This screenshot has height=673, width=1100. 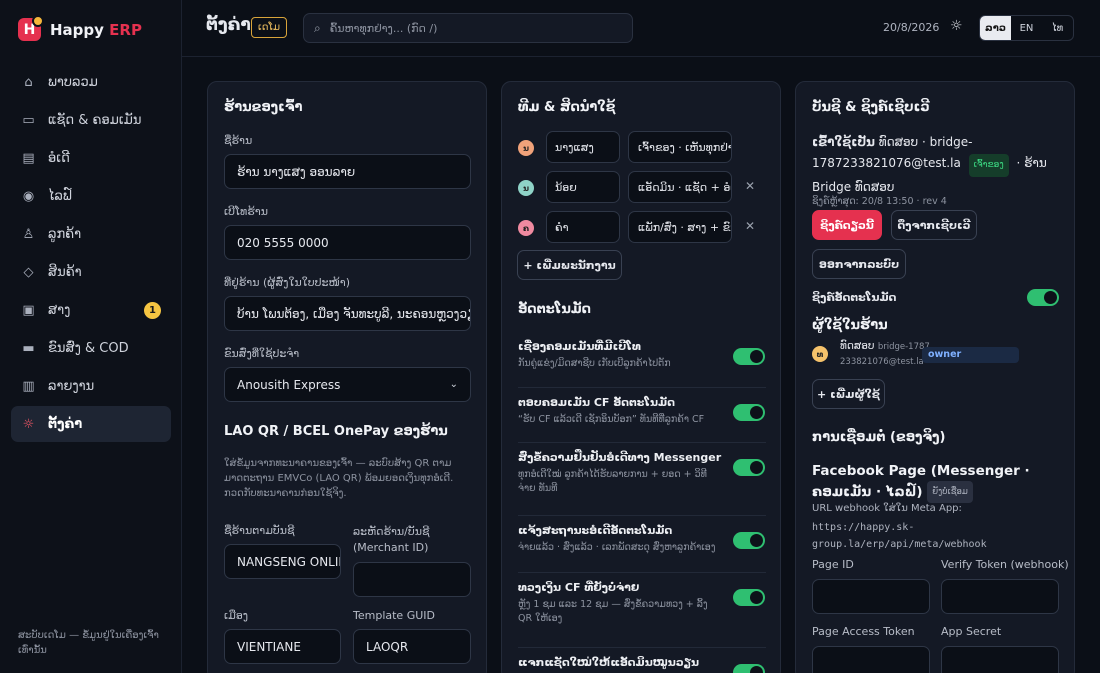 I want to click on member-role-select: ແພັກ/ສົ່ງ · ສາງ + ຂົນສົ່ງ, so click(x=680, y=227).